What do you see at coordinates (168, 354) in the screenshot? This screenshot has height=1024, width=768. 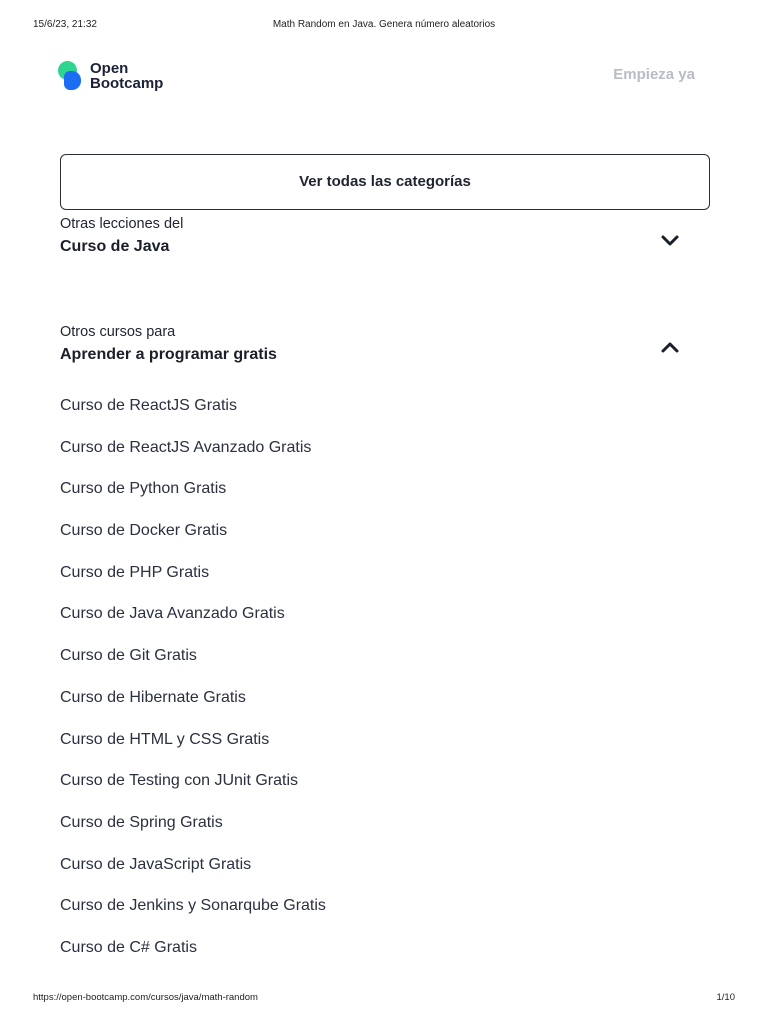 I see `other-courses-title: Aprender a programar gratis` at bounding box center [168, 354].